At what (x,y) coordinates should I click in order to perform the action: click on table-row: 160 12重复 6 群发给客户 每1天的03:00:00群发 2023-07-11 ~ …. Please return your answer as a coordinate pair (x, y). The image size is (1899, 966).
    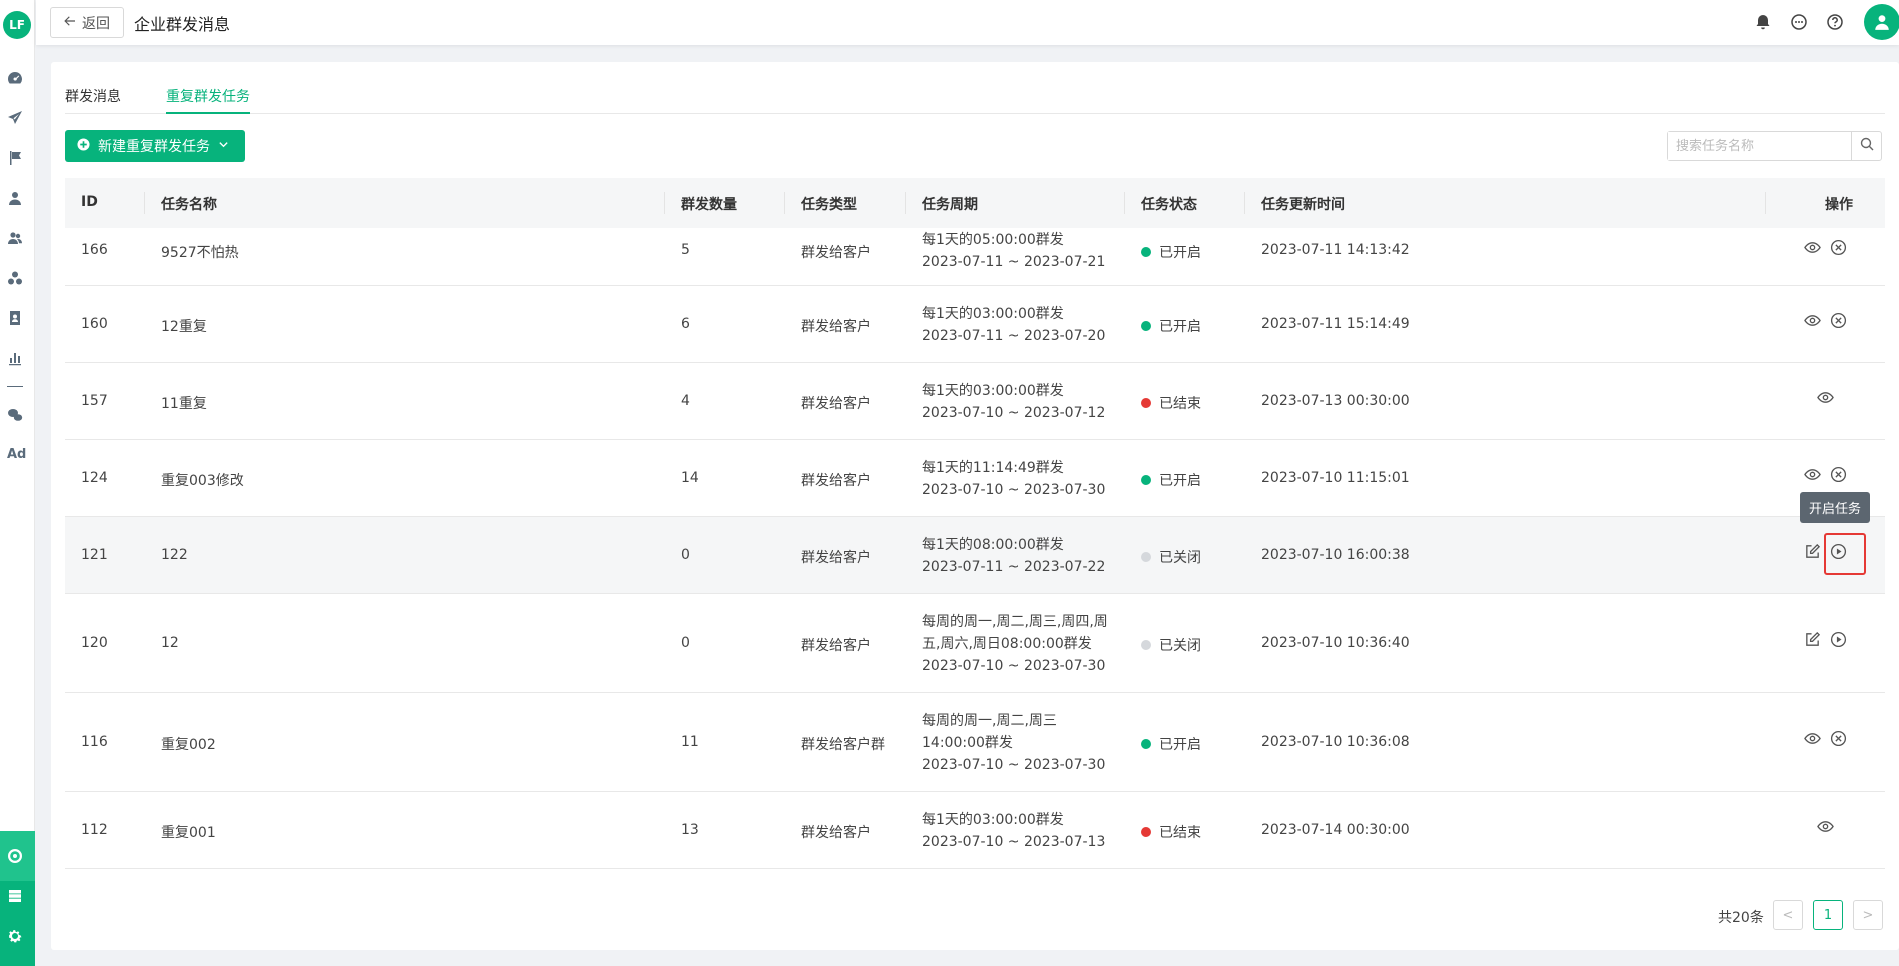
    Looking at the image, I should click on (975, 324).